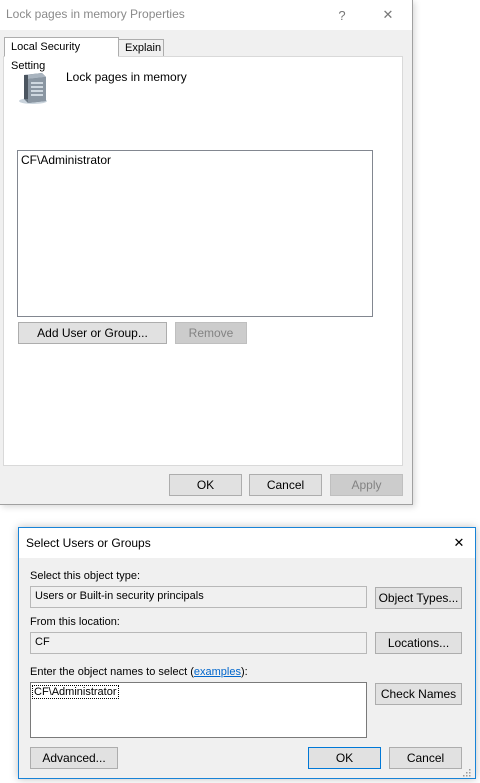  What do you see at coordinates (141, 48) in the screenshot?
I see `tab-explain: Explain` at bounding box center [141, 48].